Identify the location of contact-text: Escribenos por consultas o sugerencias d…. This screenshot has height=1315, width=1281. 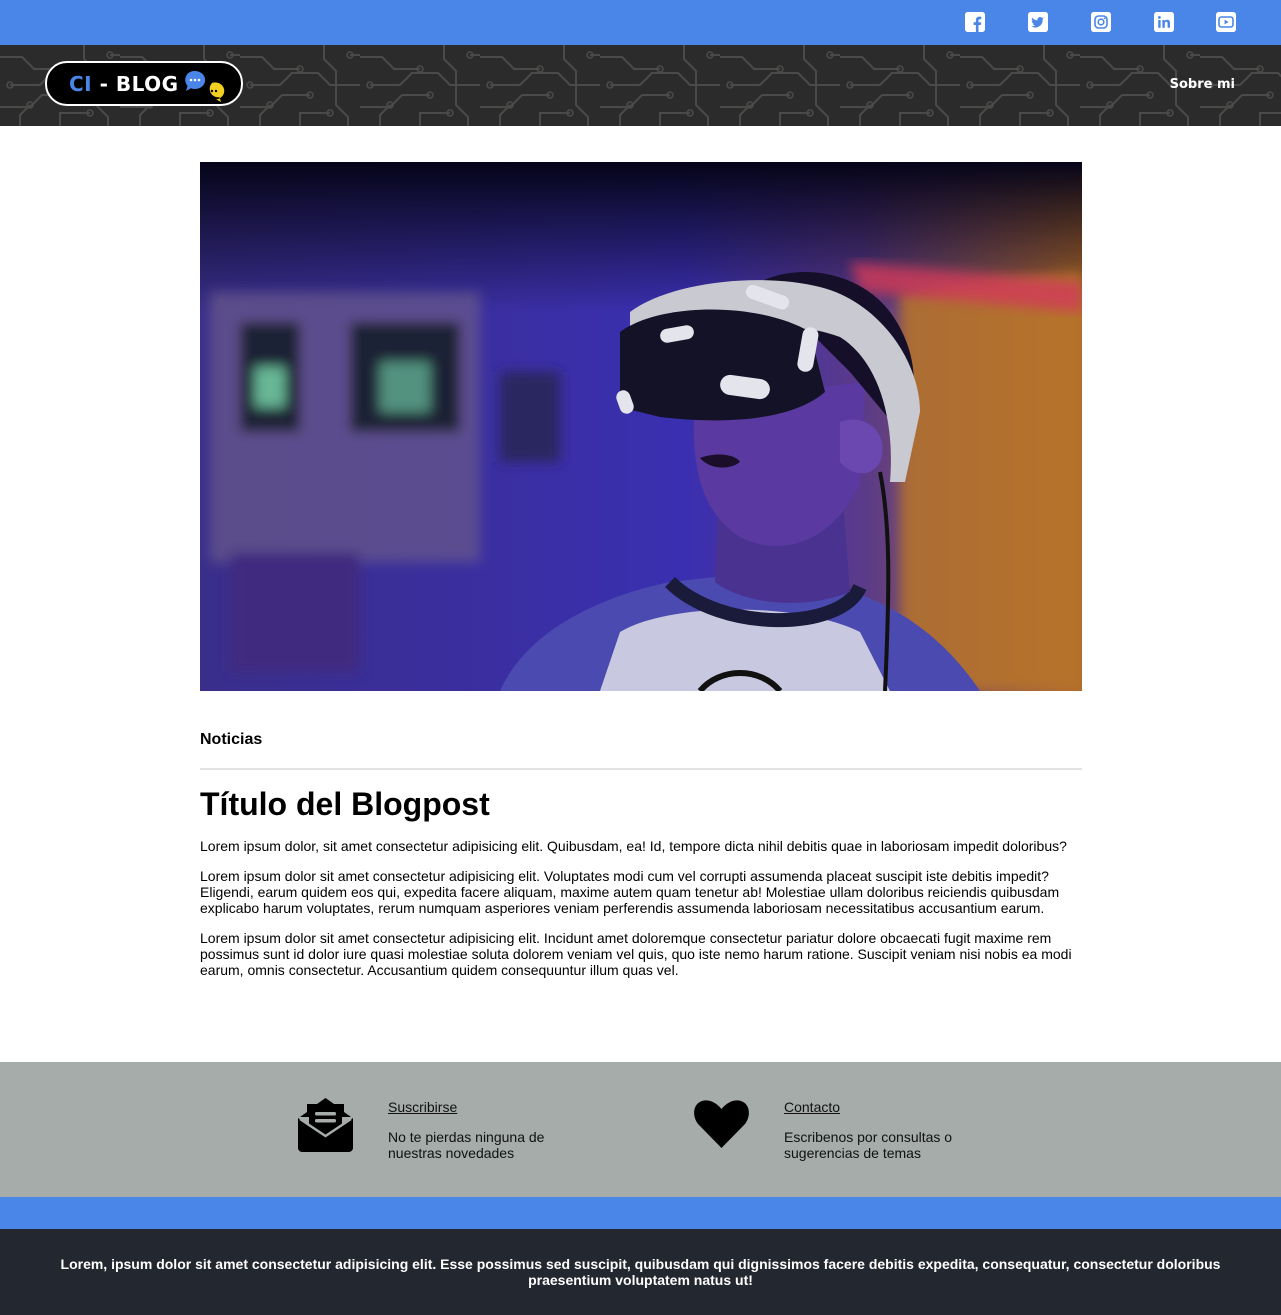
(868, 1145).